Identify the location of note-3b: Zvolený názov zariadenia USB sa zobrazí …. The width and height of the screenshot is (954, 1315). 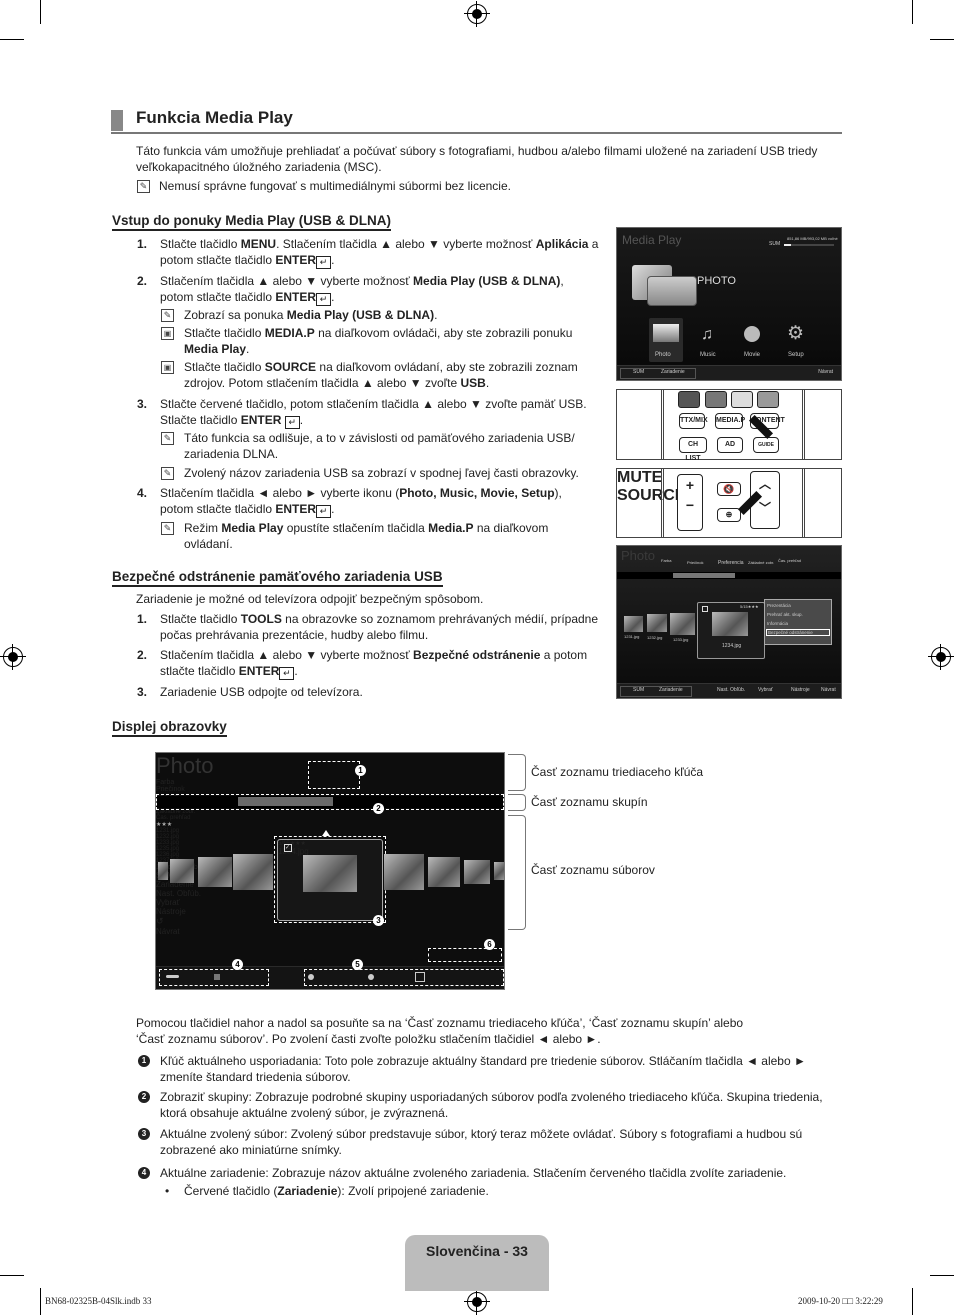
(381, 473).